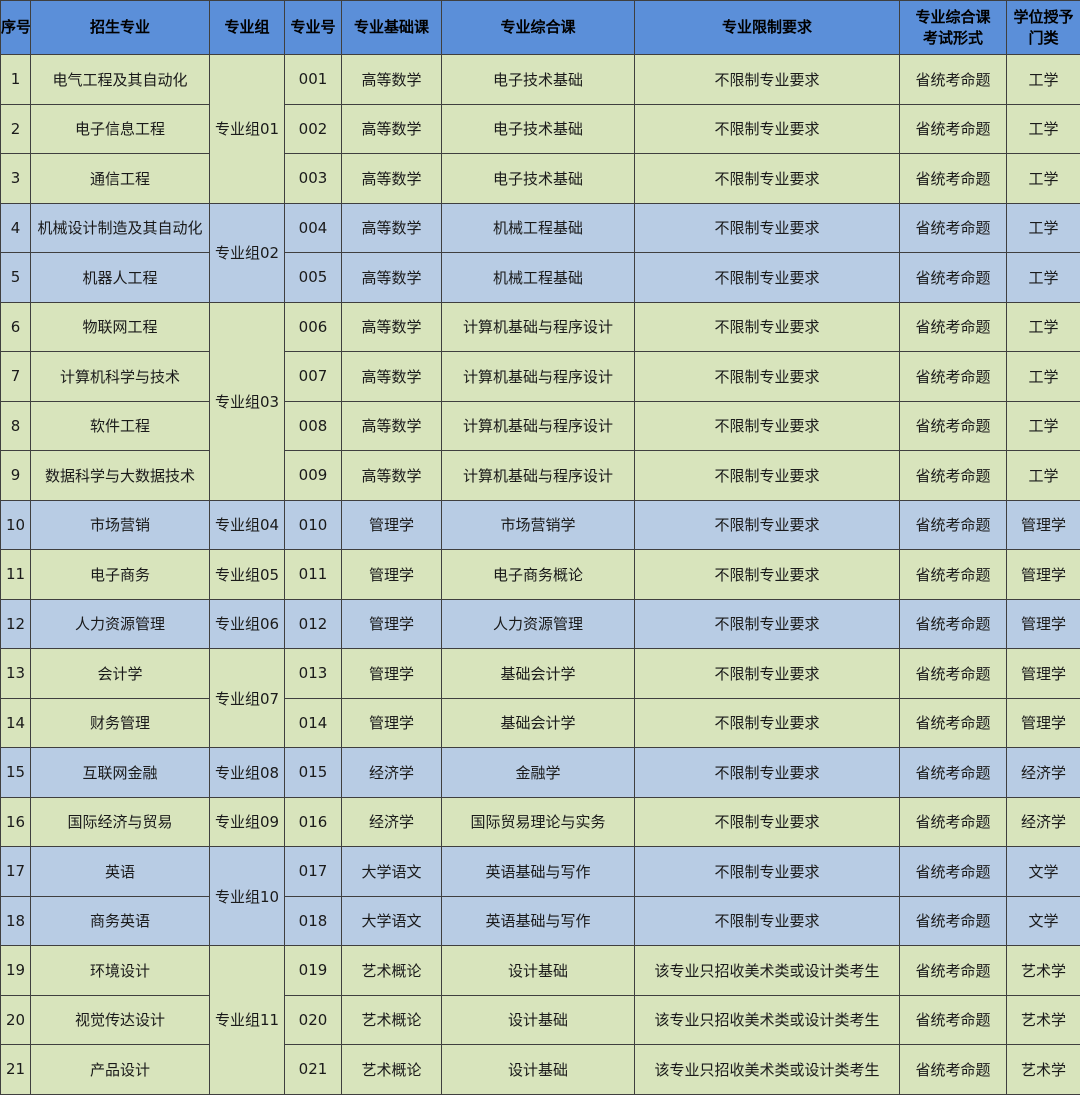  Describe the element at coordinates (16, 723) in the screenshot. I see `row-seq: 14` at that location.